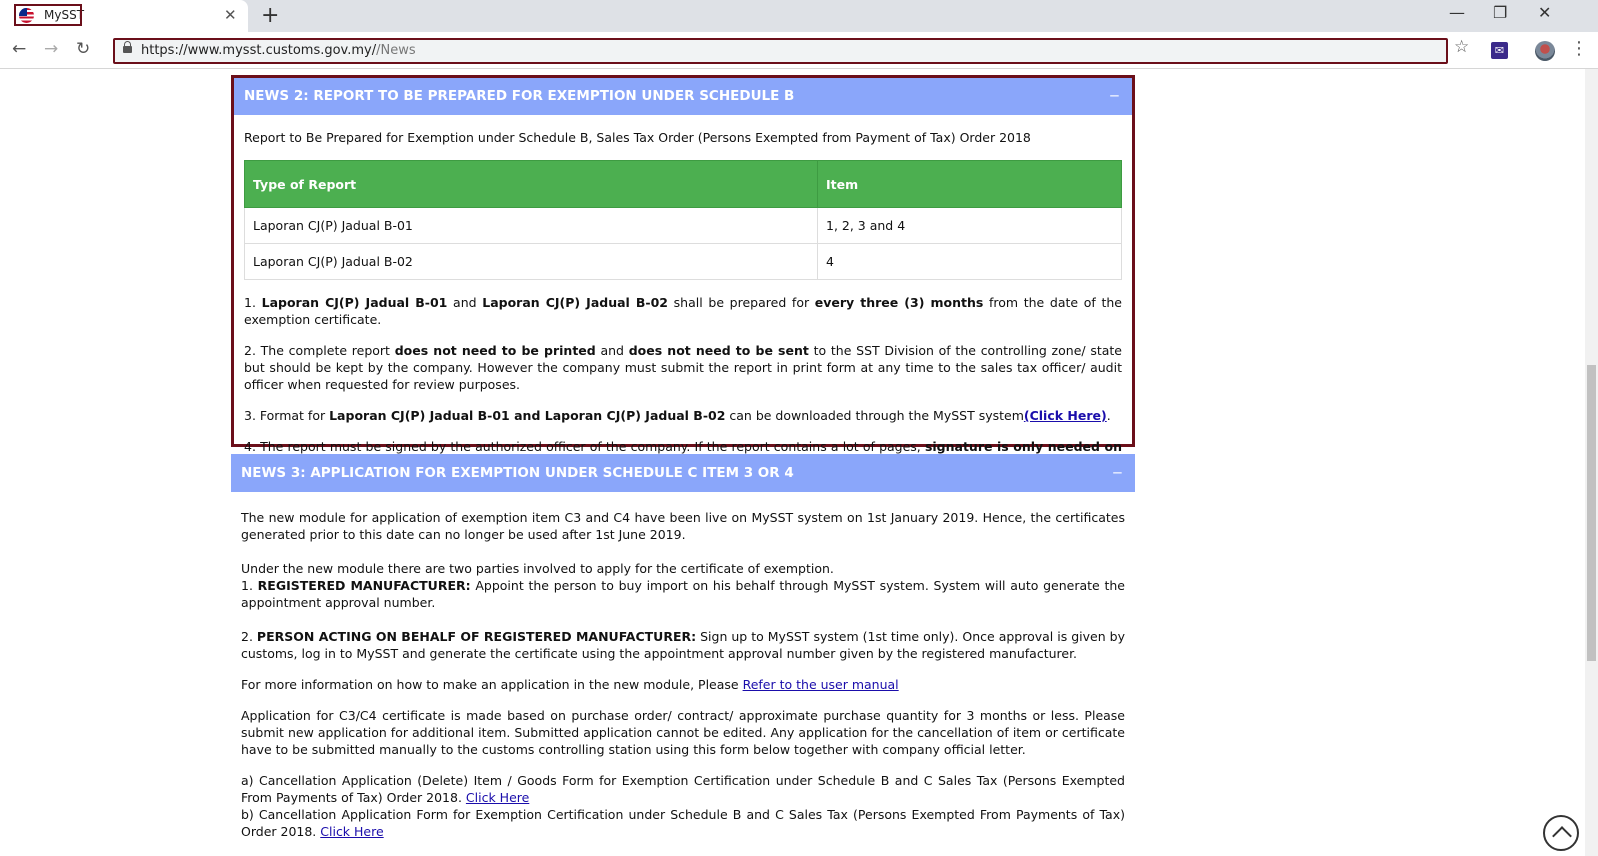 Image resolution: width=1598 pixels, height=856 pixels. Describe the element at coordinates (1544, 12) in the screenshot. I see `close-window-button: ✕` at that location.